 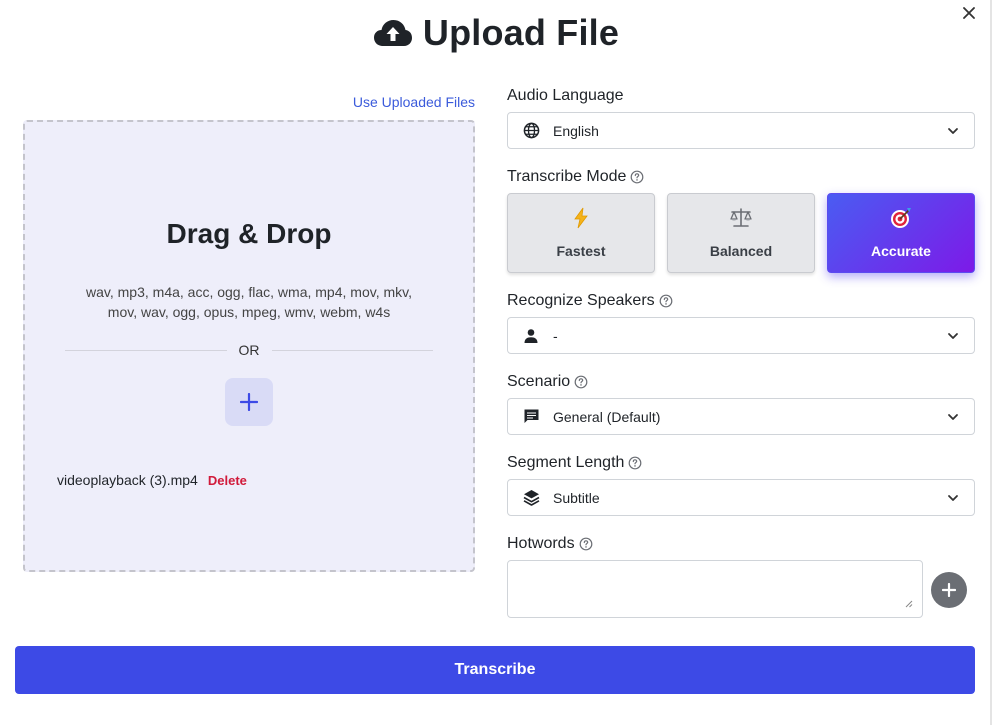 What do you see at coordinates (567, 176) in the screenshot?
I see `transcribe-mode-label-text: Transcribe Mode` at bounding box center [567, 176].